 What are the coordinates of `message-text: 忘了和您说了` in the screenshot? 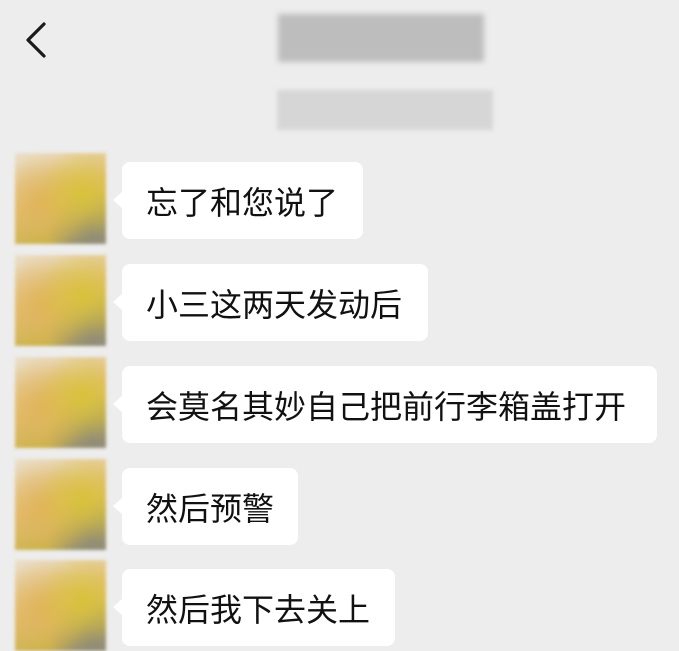 It's located at (242, 202).